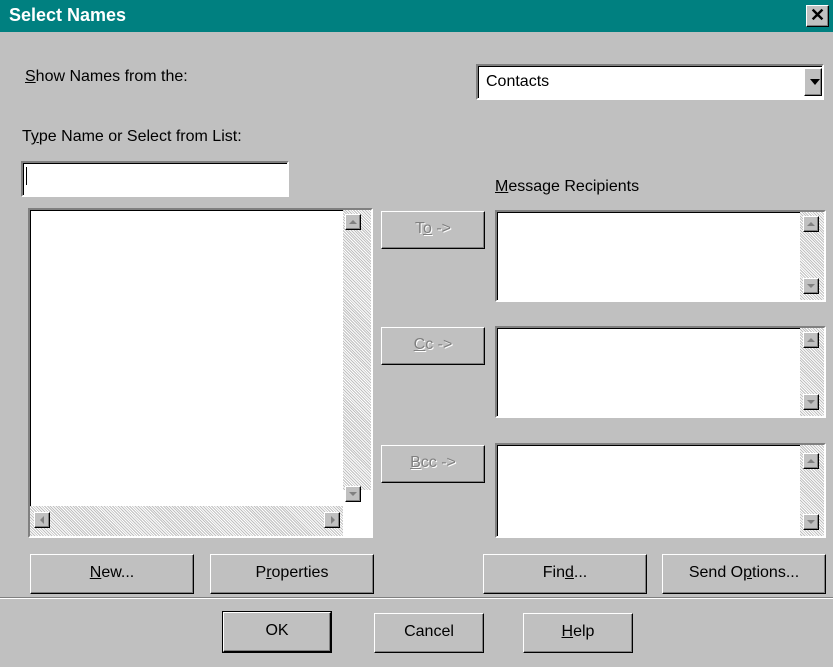 This screenshot has width=833, height=667. I want to click on bcc-list-scroll-up-button, so click(811, 461).